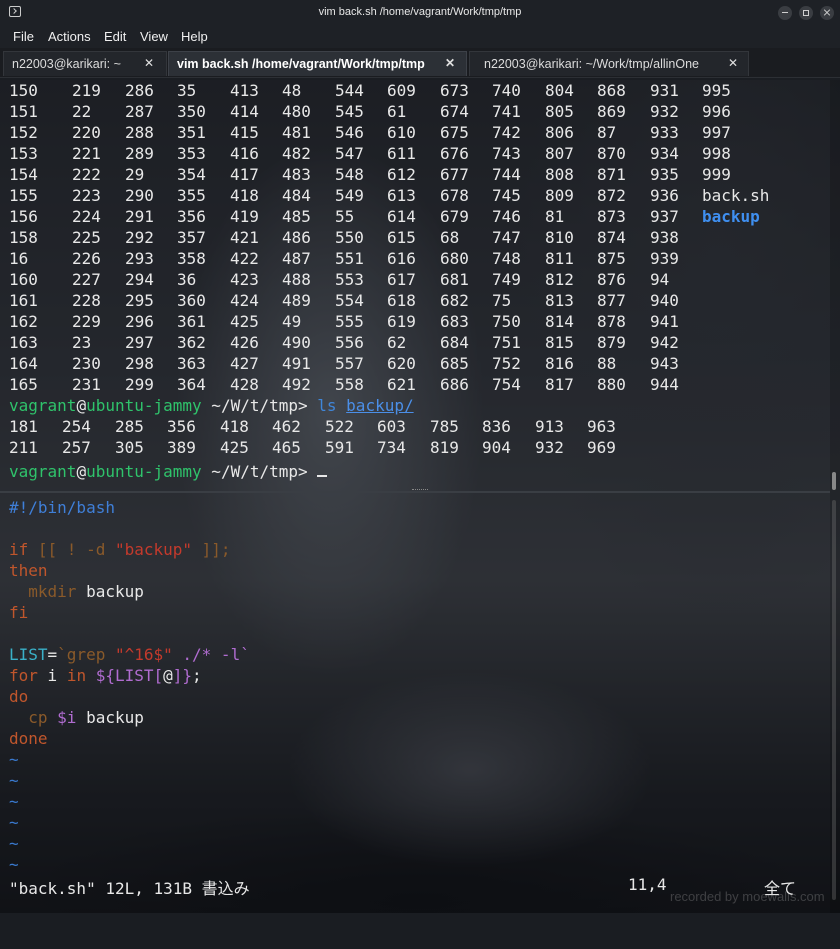  I want to click on ls-entry: 257, so click(76, 447).